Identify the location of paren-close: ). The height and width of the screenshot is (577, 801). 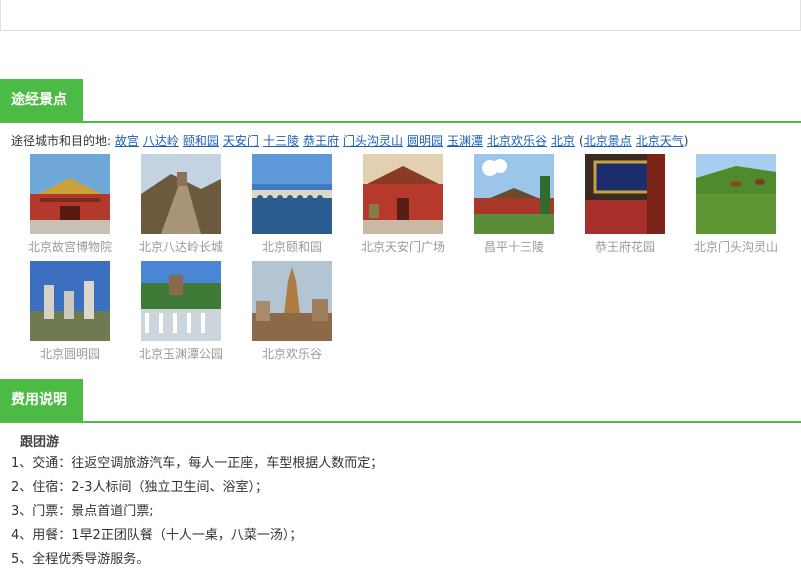
(686, 141).